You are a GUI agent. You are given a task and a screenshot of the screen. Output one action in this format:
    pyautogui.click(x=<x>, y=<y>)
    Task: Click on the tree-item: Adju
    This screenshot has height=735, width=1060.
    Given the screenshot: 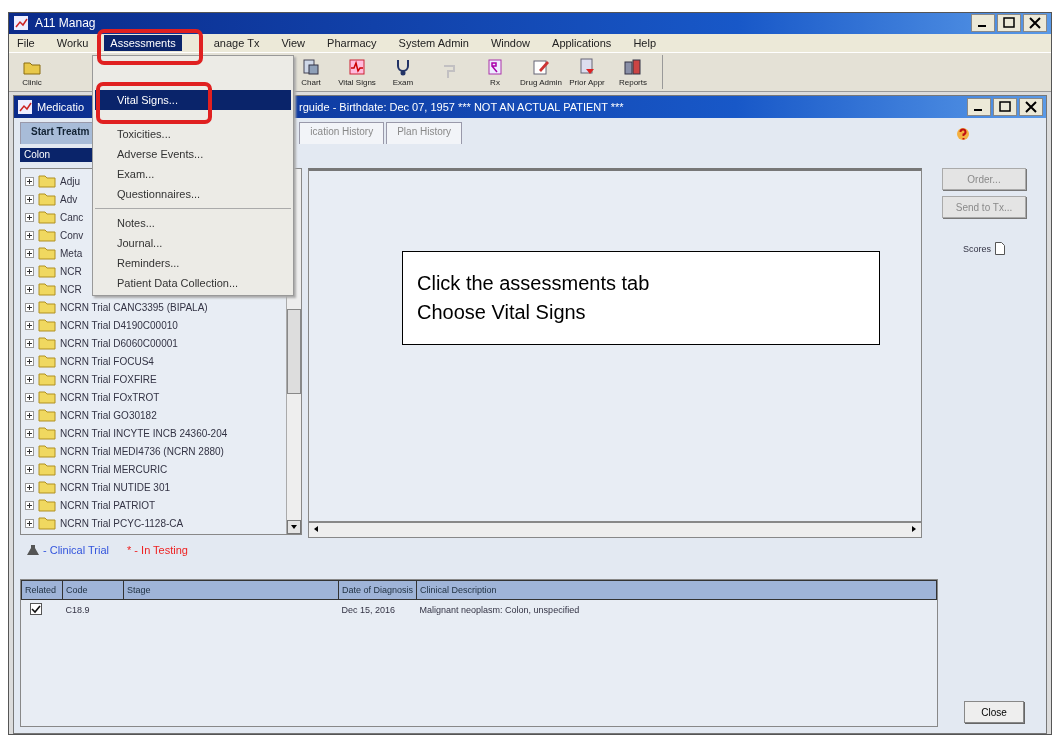 What is the action you would take?
    pyautogui.click(x=70, y=181)
    